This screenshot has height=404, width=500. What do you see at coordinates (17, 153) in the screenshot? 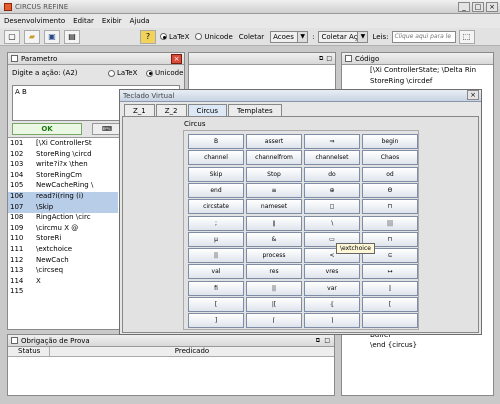
I see `line-number: 102` at bounding box center [17, 153].